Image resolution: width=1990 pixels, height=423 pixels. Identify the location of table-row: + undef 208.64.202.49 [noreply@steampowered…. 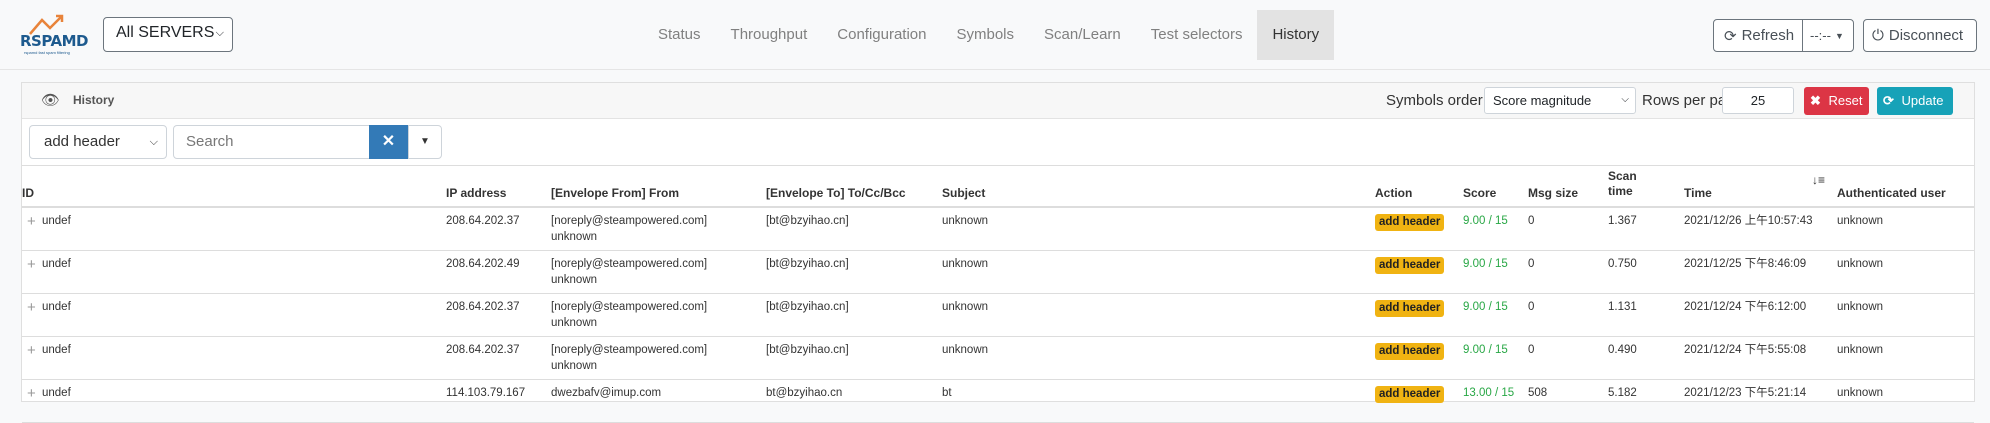
(998, 272).